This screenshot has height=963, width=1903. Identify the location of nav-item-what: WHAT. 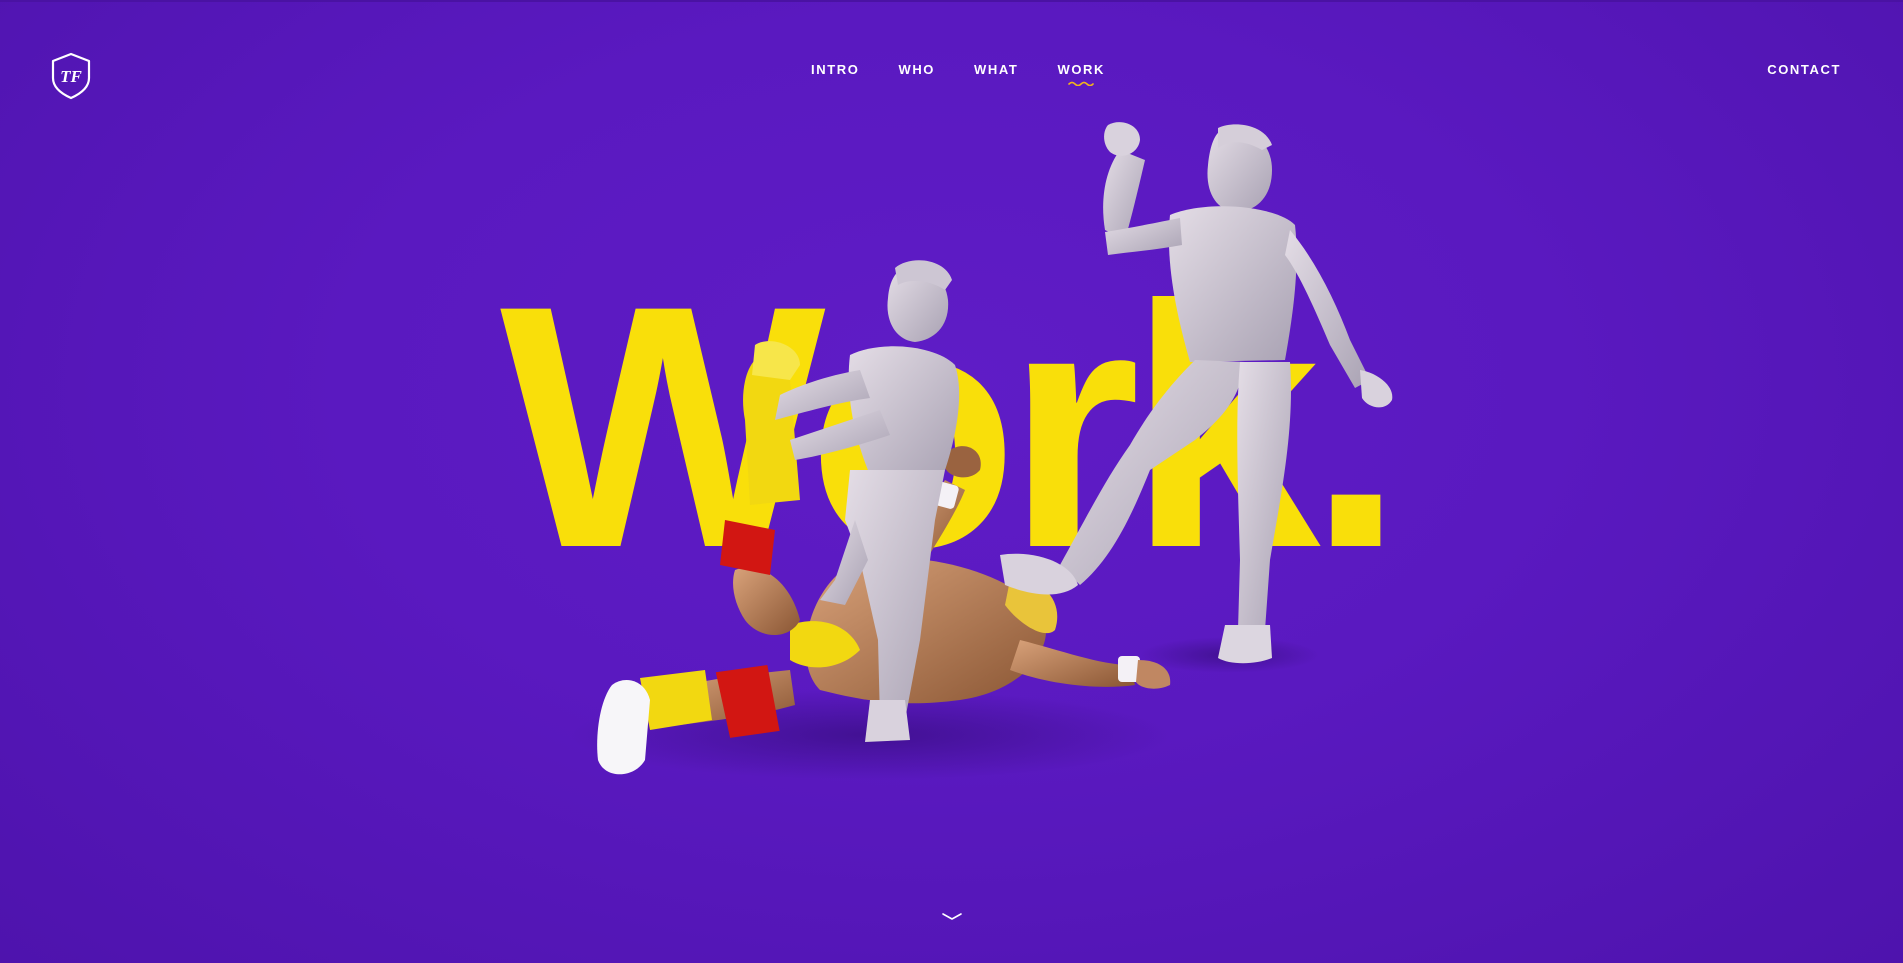
(996, 70).